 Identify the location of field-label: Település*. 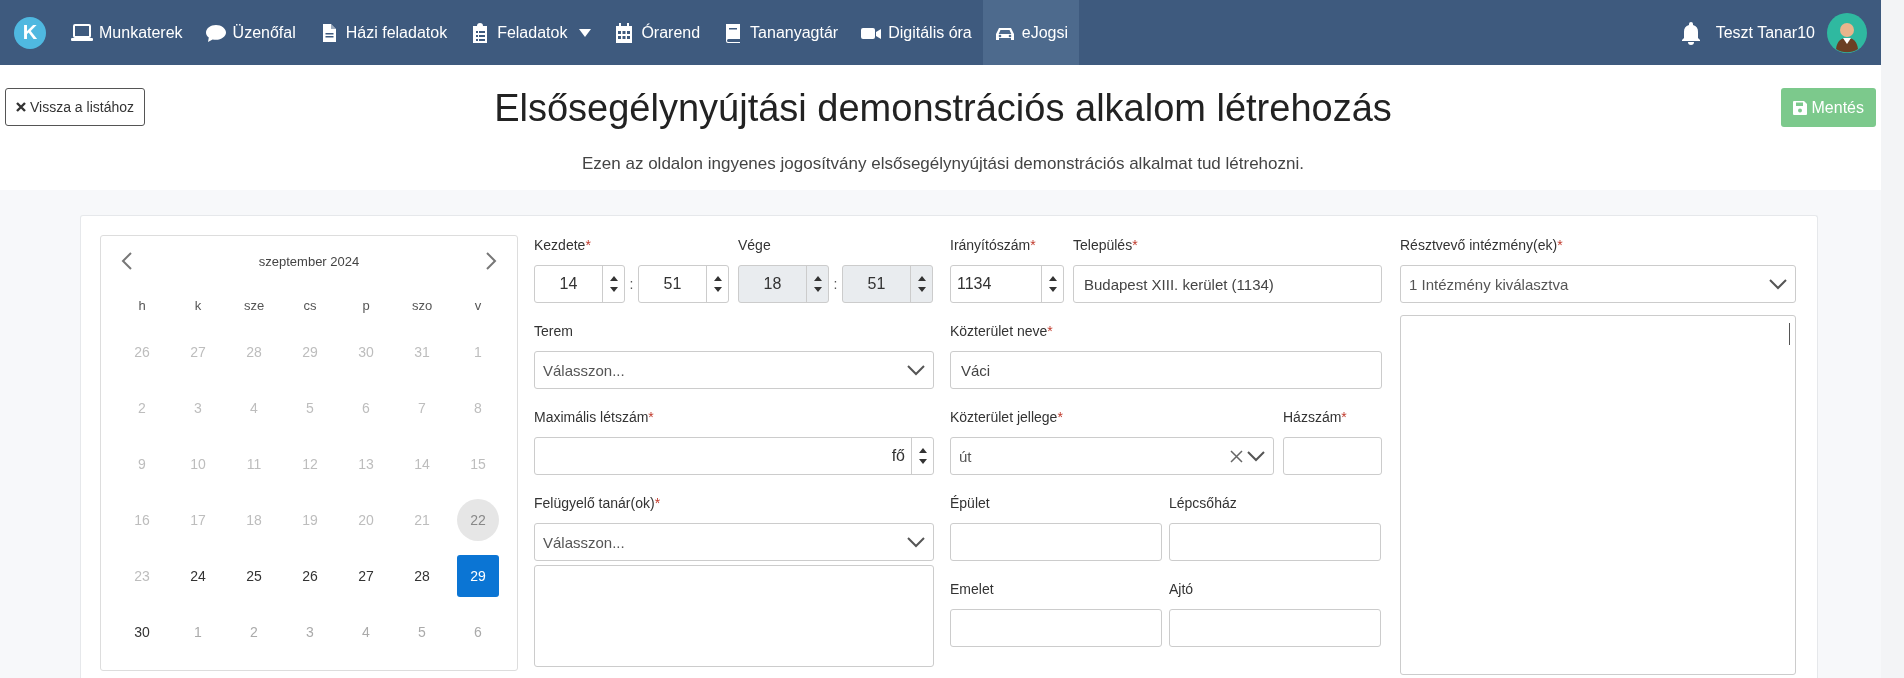
(1106, 245).